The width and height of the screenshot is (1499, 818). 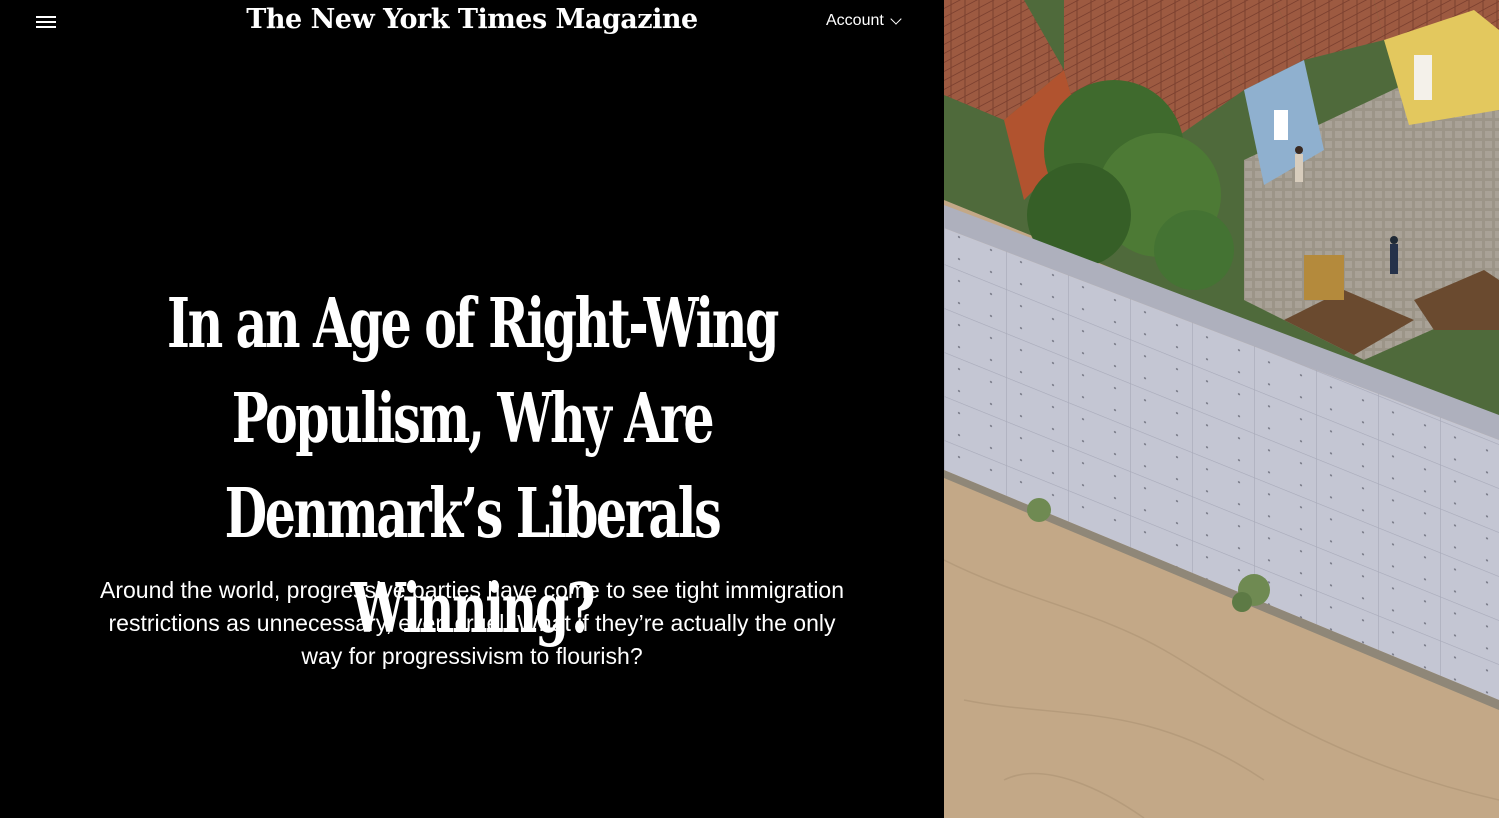 I want to click on tree-canopy, so click(x=1194, y=250).